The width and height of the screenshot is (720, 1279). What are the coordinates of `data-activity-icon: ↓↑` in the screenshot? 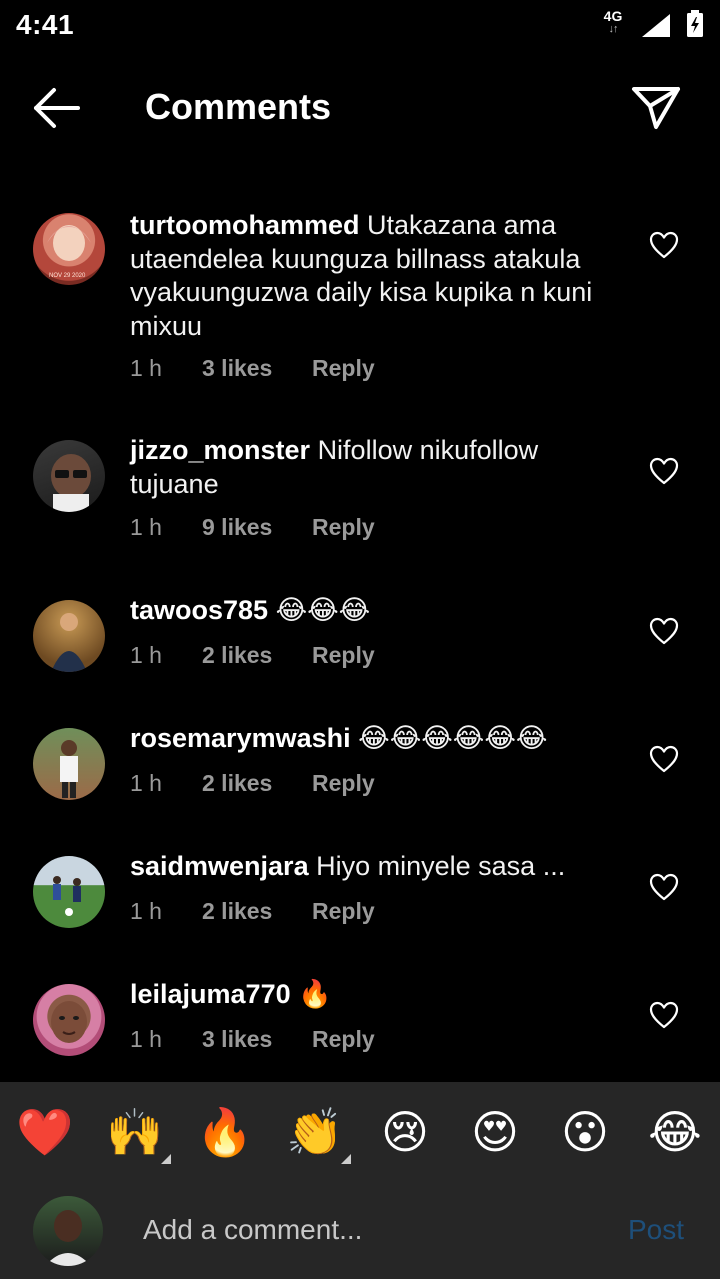 It's located at (613, 29).